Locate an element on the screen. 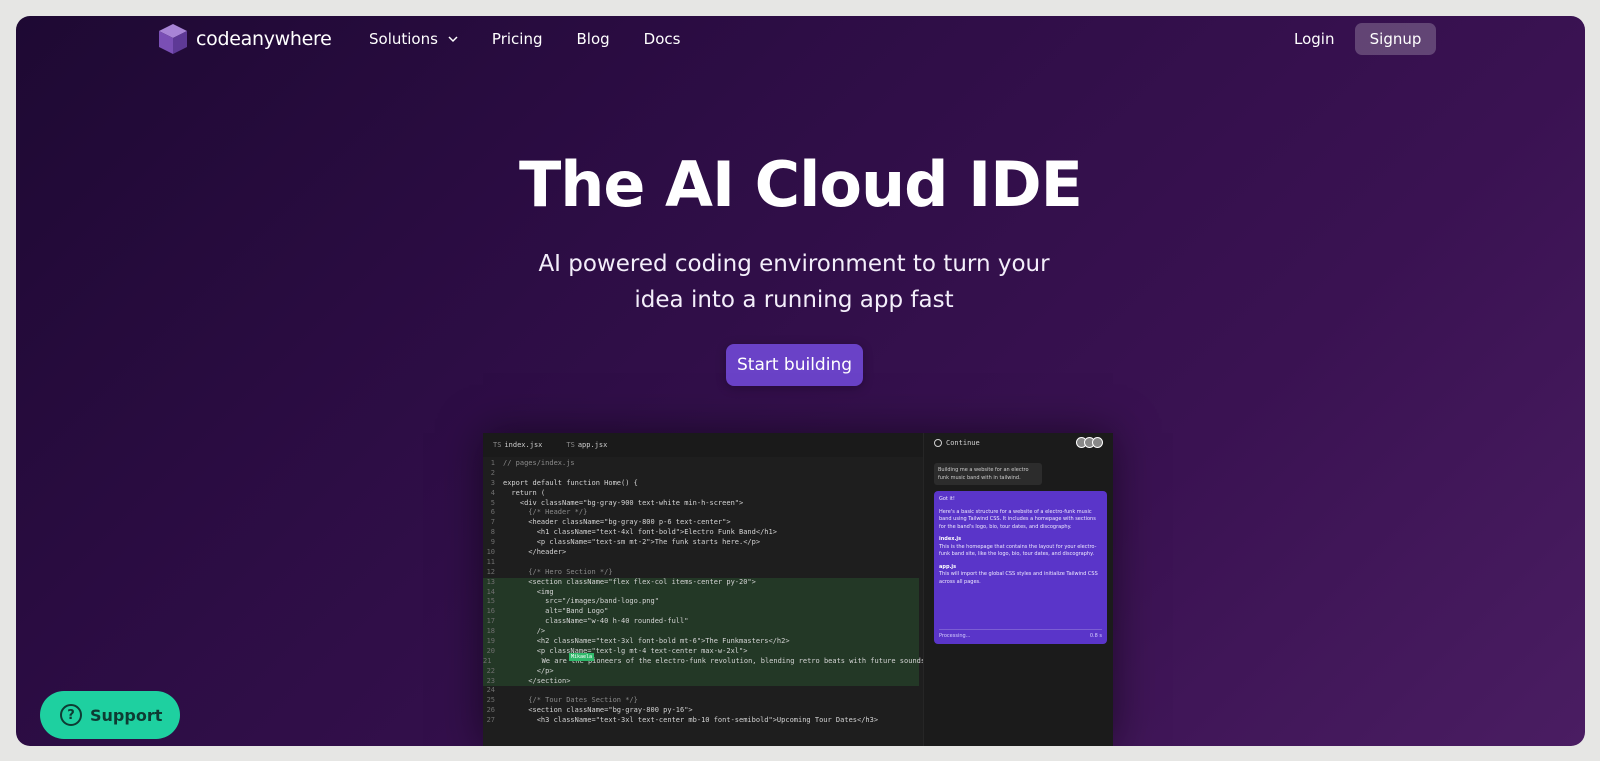 Image resolution: width=1600 pixels, height=761 pixels. code-line: 3 export default function Home() { is located at coordinates (701, 484).